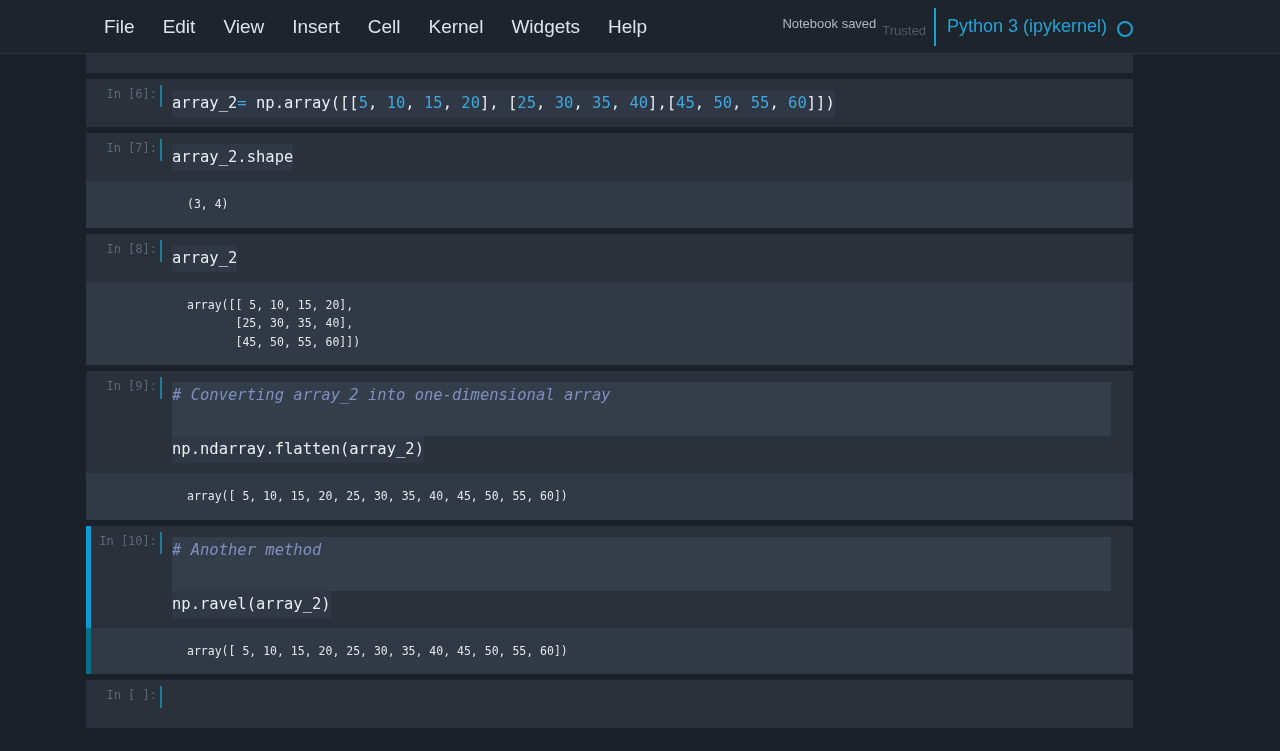 The height and width of the screenshot is (751, 1280). I want to click on notebook-cell: In [8]: array_2 array([[ 5, 10, 15, 20], [25, 30, 35, 40], [45, 50, 55, 60]]), so click(609, 299).